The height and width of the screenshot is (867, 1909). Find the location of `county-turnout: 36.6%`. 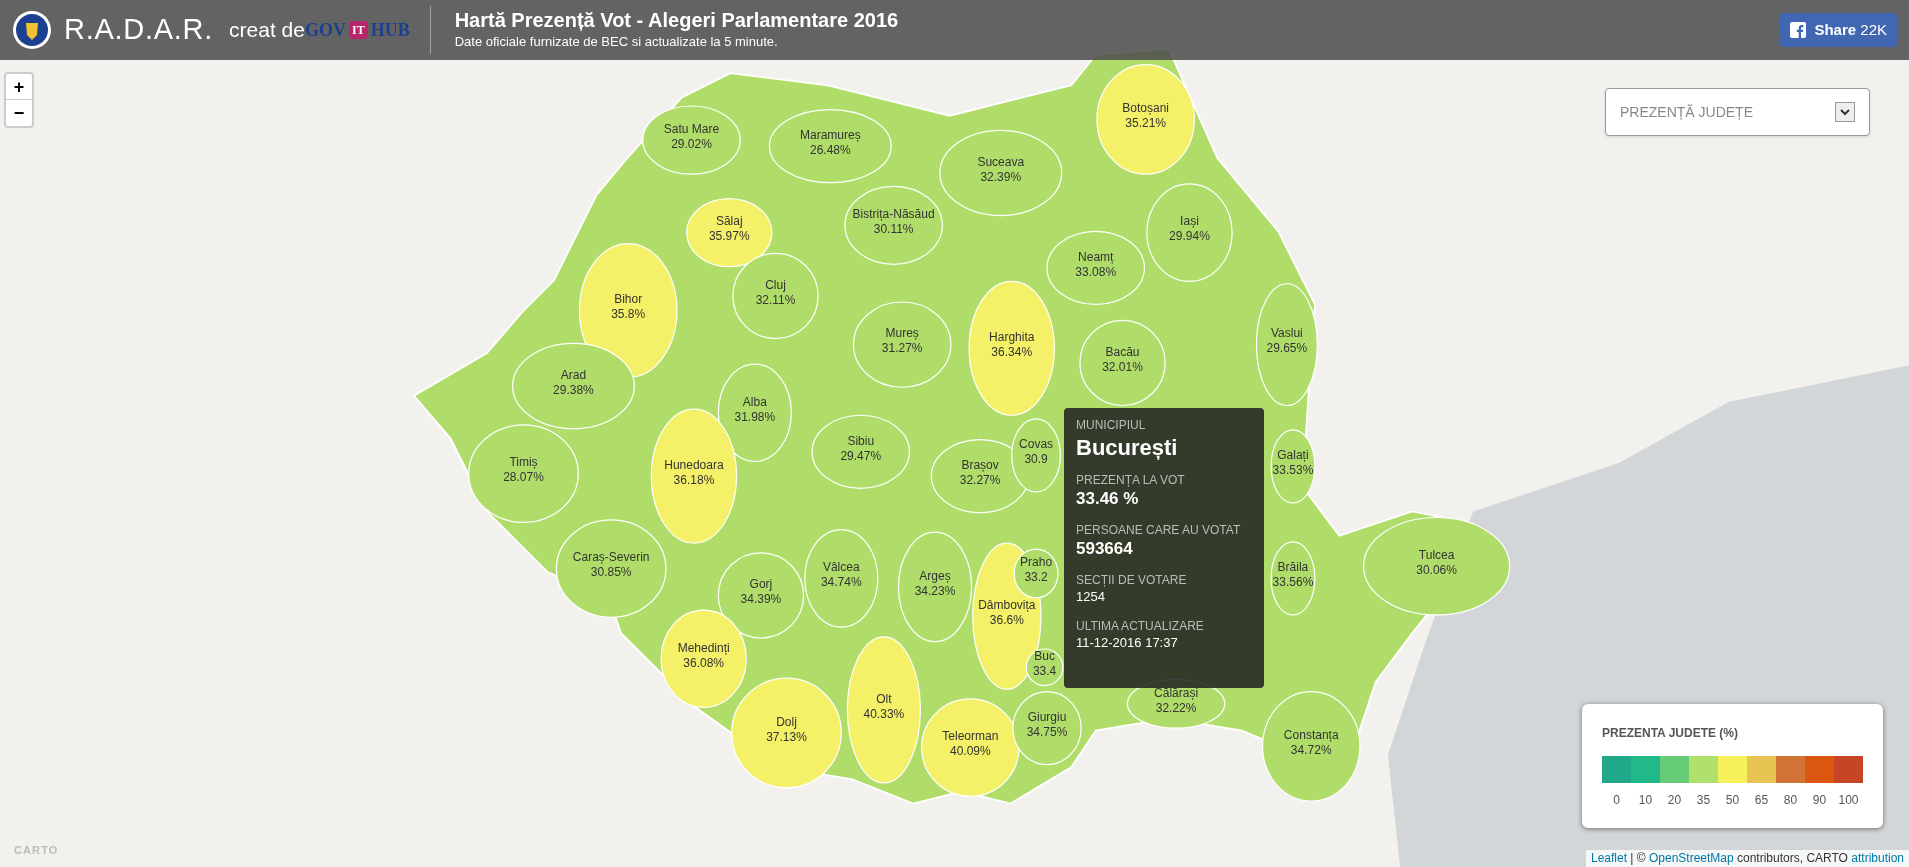

county-turnout: 36.6% is located at coordinates (1006, 620).